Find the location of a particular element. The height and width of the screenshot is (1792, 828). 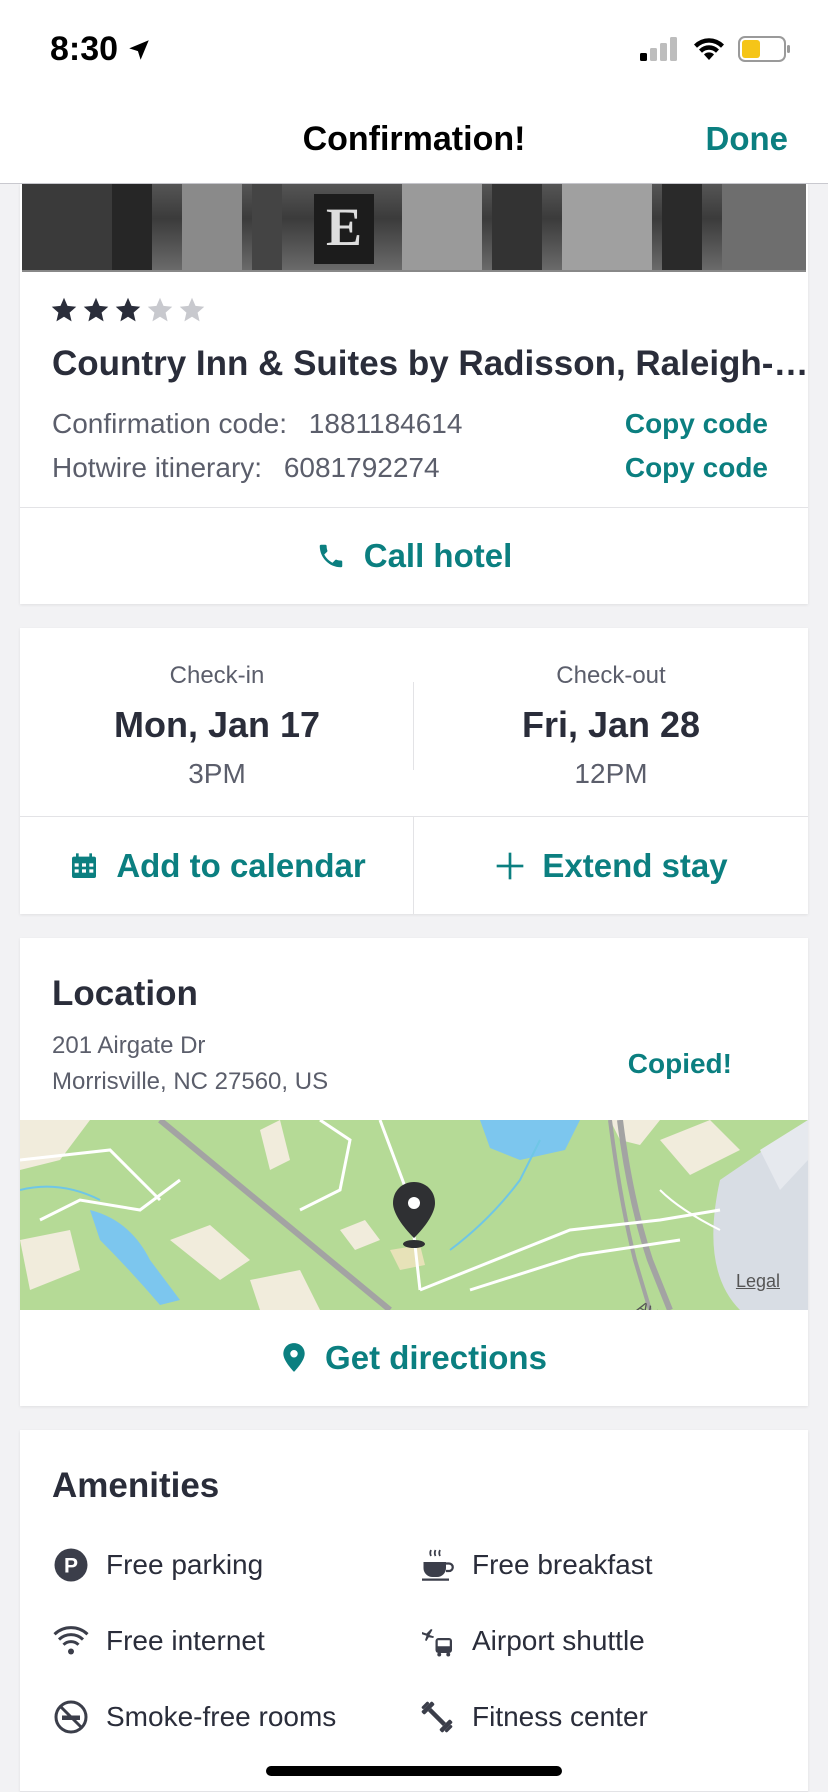

location-map: AV Legal is located at coordinates (414, 1215).